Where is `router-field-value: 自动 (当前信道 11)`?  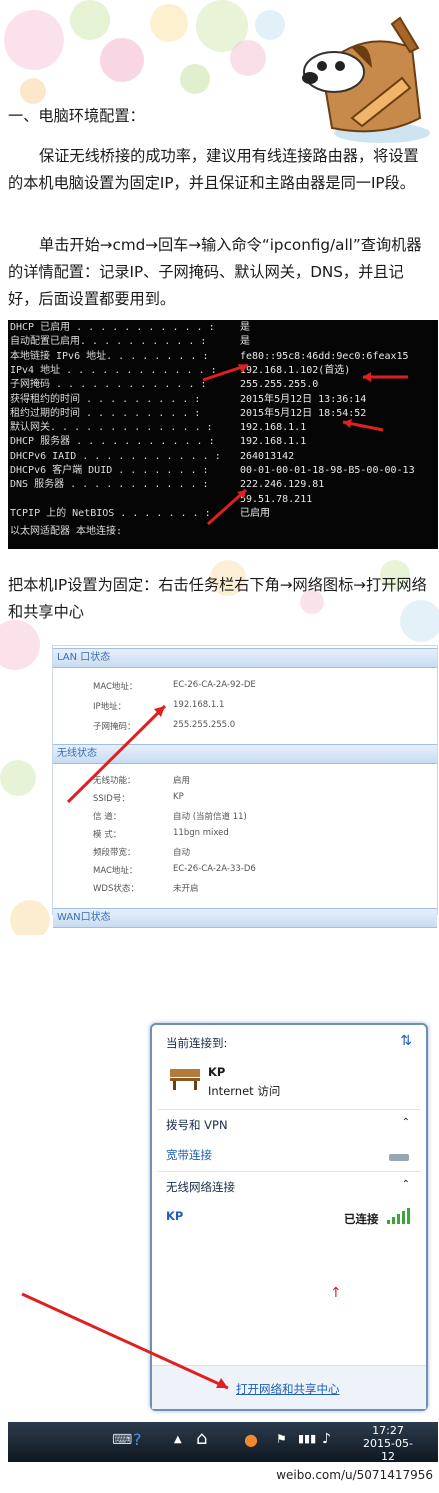
router-field-value: 自动 (当前信道 11) is located at coordinates (210, 817).